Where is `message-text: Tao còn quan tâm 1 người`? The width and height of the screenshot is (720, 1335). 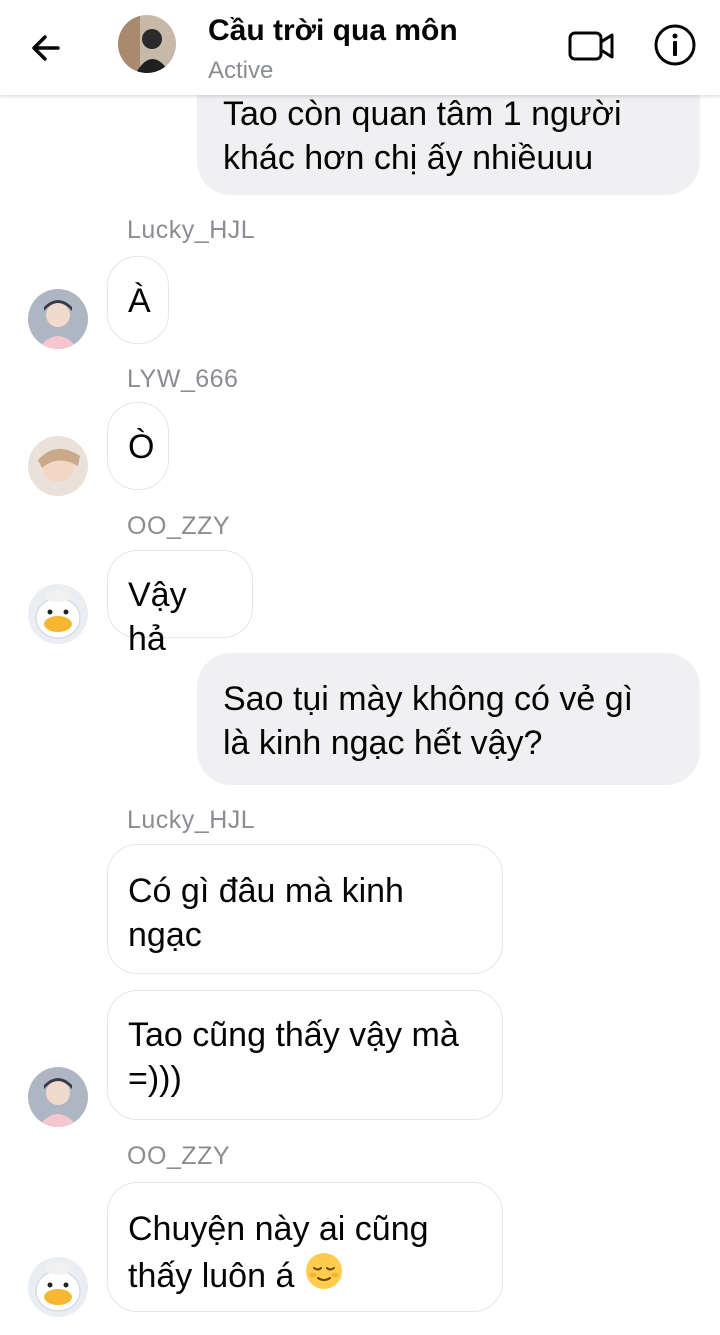 message-text: Tao còn quan tâm 1 người is located at coordinates (422, 114).